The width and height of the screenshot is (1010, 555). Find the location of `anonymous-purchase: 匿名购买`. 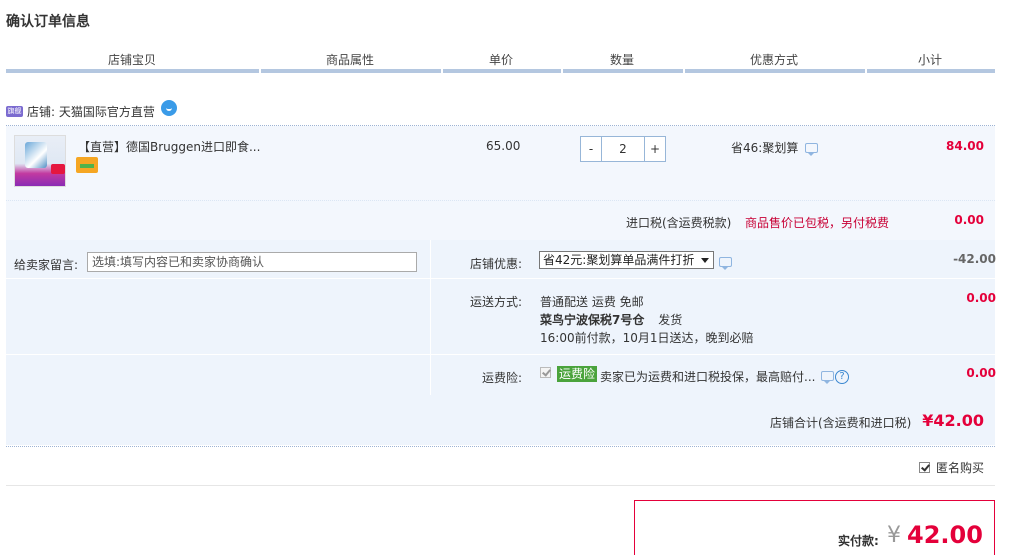

anonymous-purchase: 匿名购买 is located at coordinates (951, 467).